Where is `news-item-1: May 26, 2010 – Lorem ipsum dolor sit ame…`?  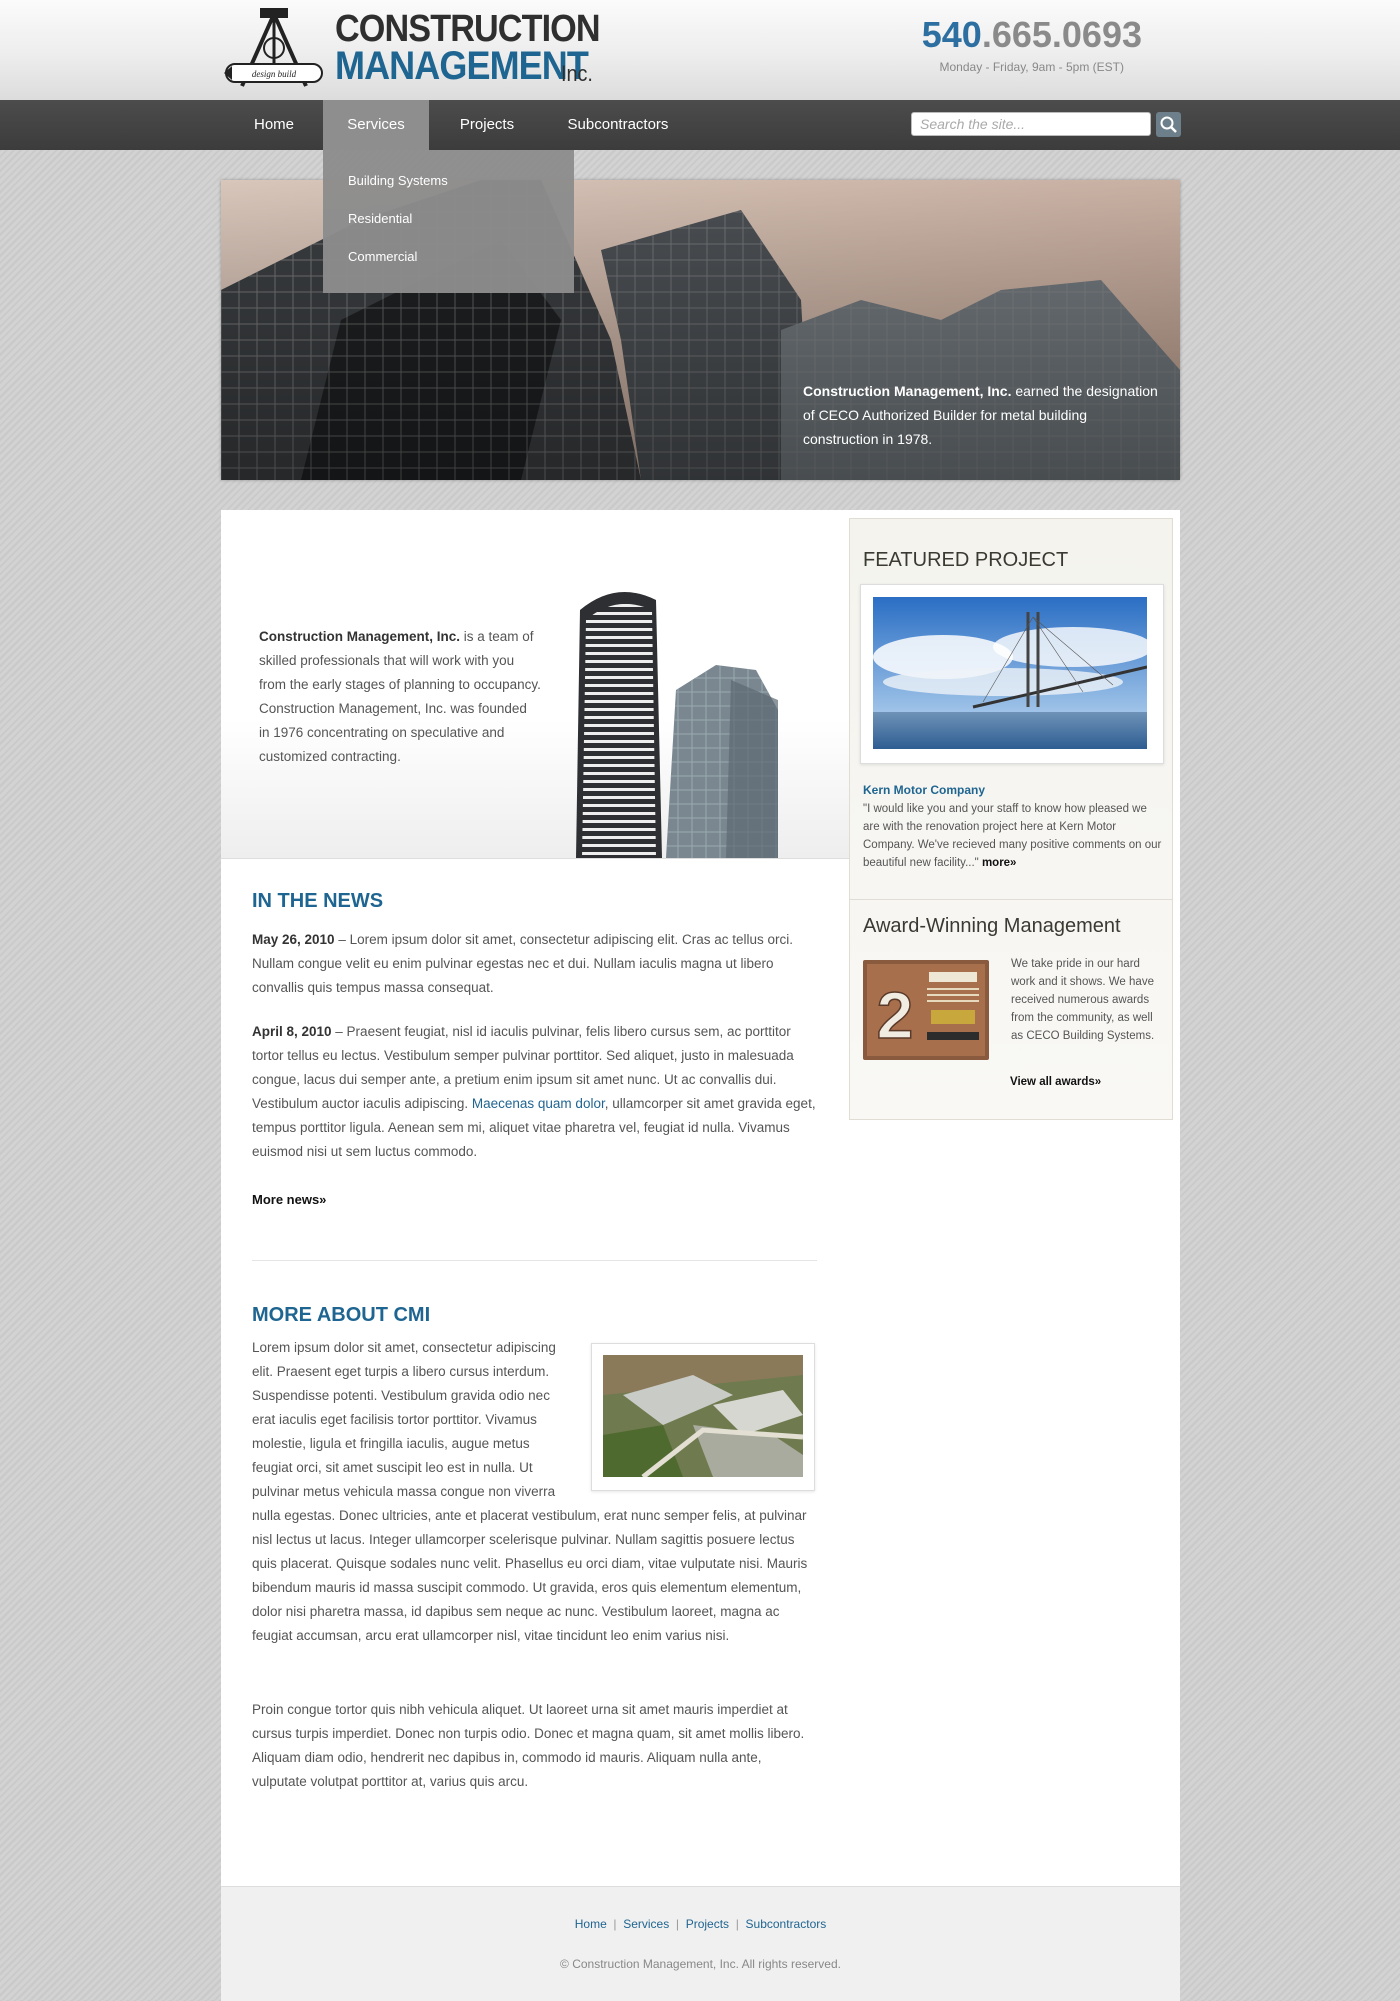 news-item-1: May 26, 2010 – Lorem ipsum dolor sit ame… is located at coordinates (534, 964).